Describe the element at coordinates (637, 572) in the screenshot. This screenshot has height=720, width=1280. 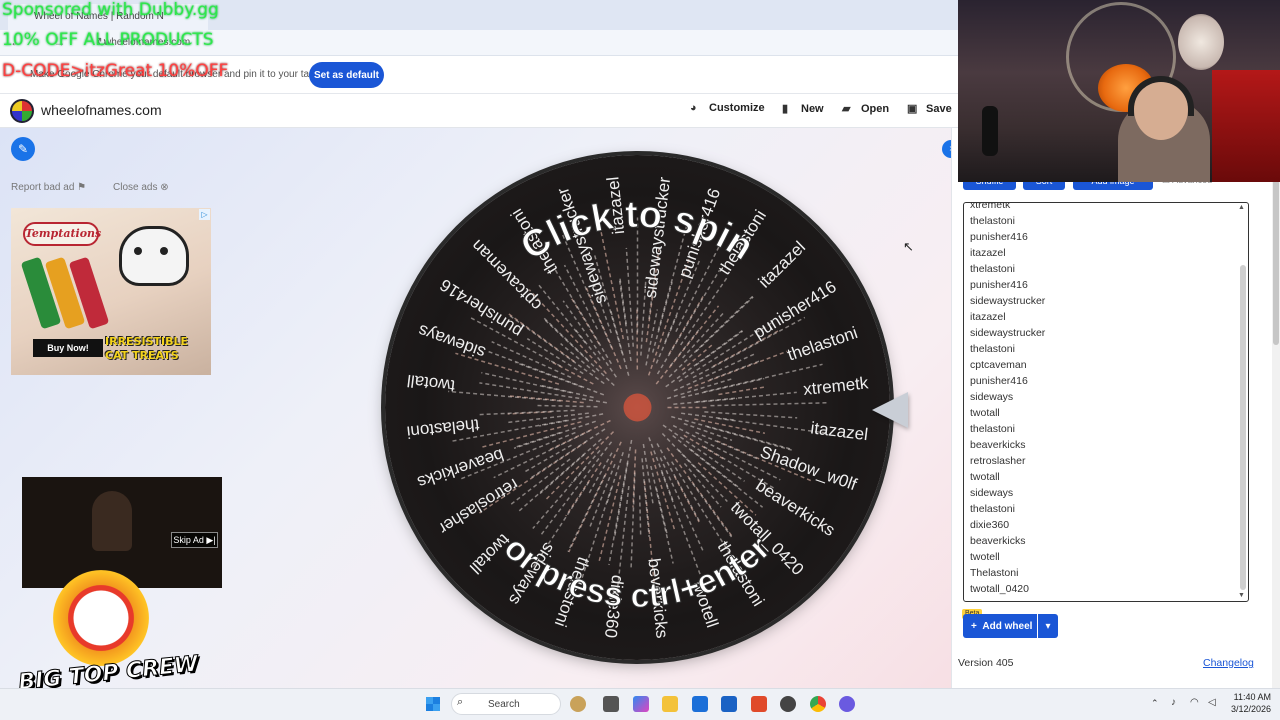
I see `press-text-path-text: or press ctrl+enter` at that location.